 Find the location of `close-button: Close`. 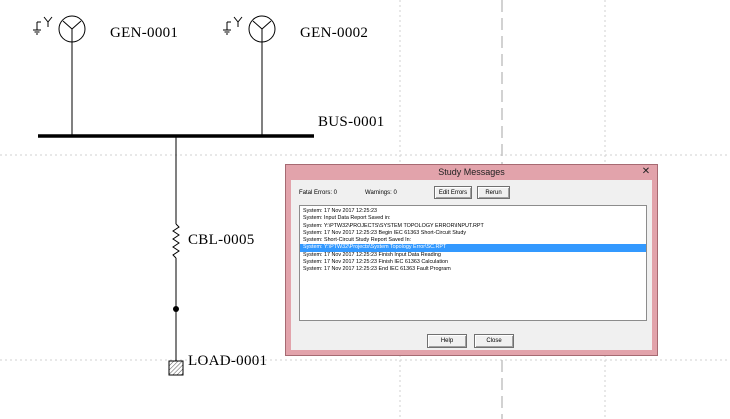

close-button: Close is located at coordinates (494, 341).